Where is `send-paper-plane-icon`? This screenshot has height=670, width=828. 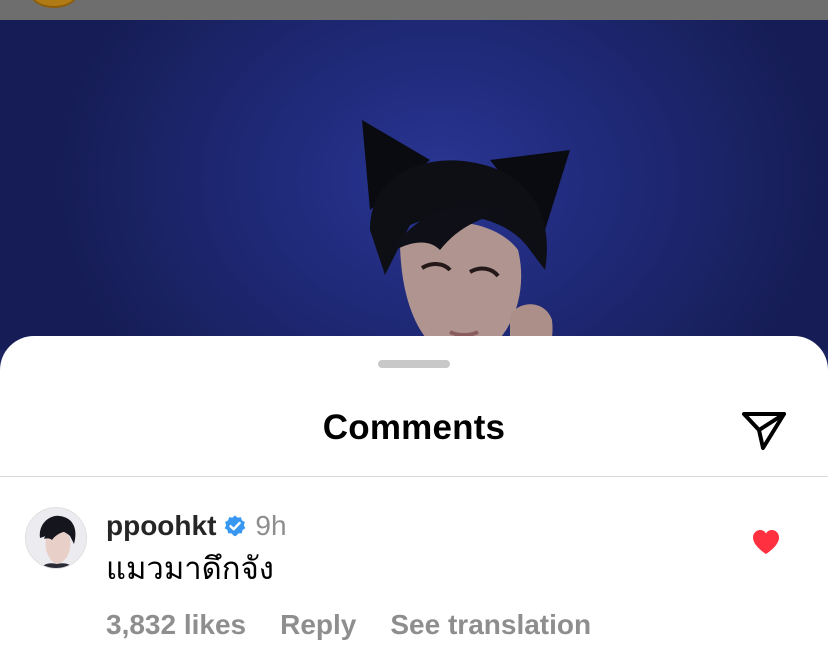 send-paper-plane-icon is located at coordinates (764, 431).